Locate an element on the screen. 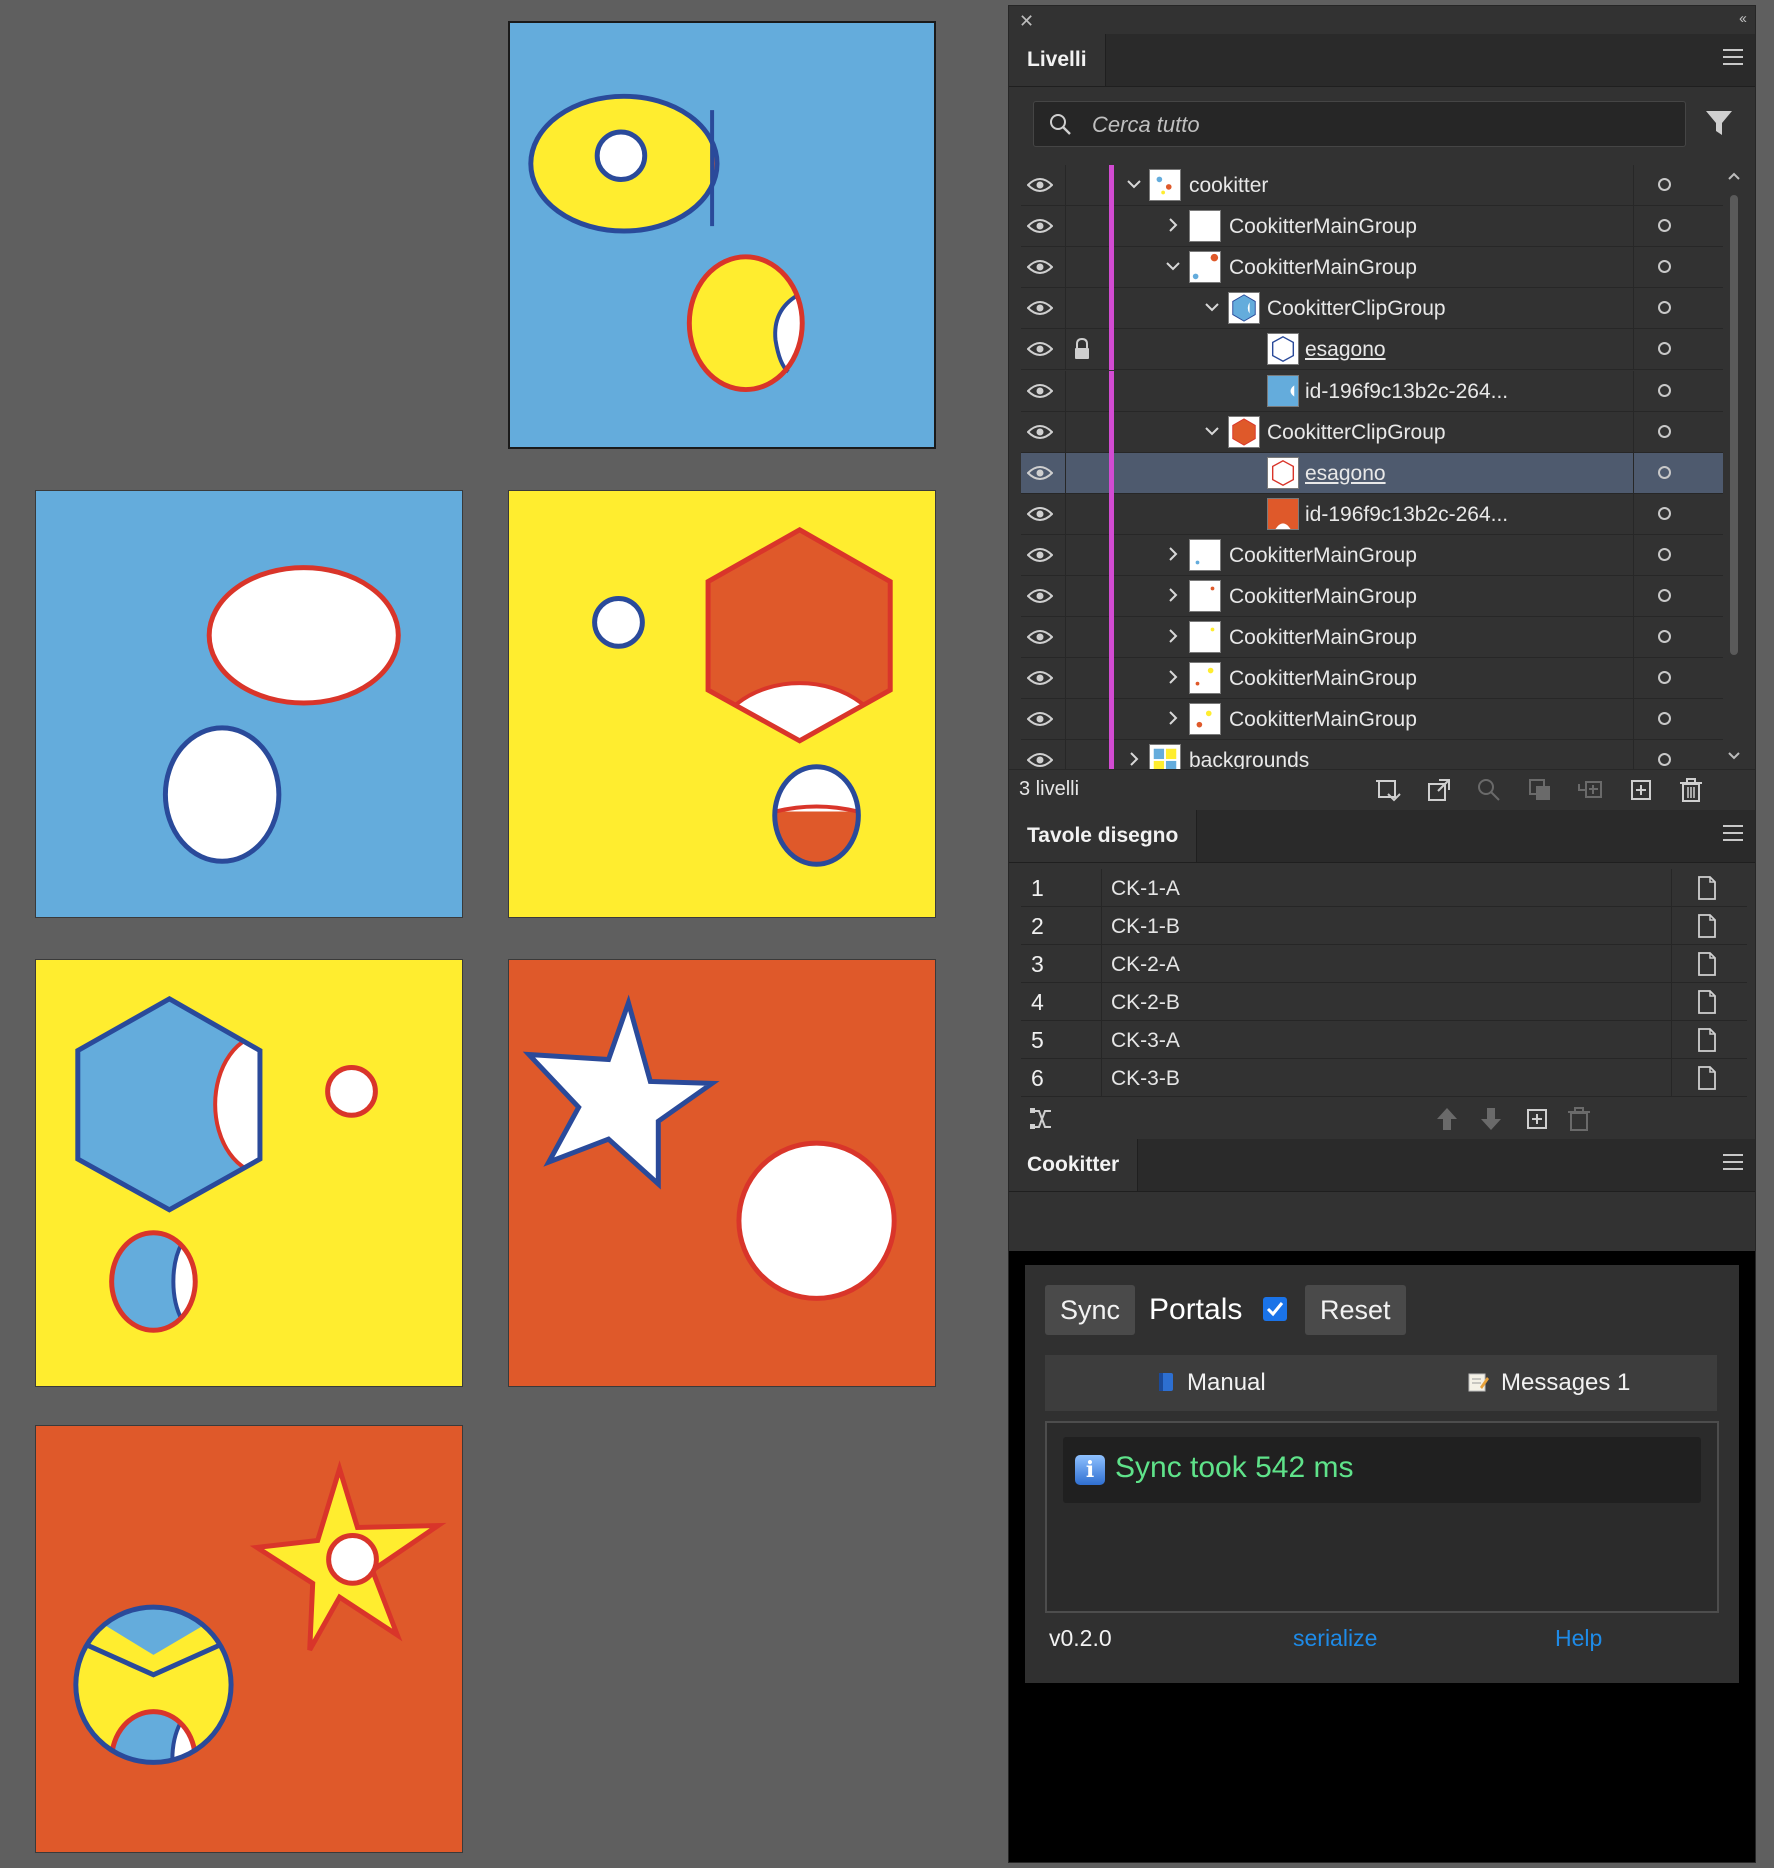 This screenshot has width=1774, height=1868. sync-button: Sync is located at coordinates (1090, 1310).